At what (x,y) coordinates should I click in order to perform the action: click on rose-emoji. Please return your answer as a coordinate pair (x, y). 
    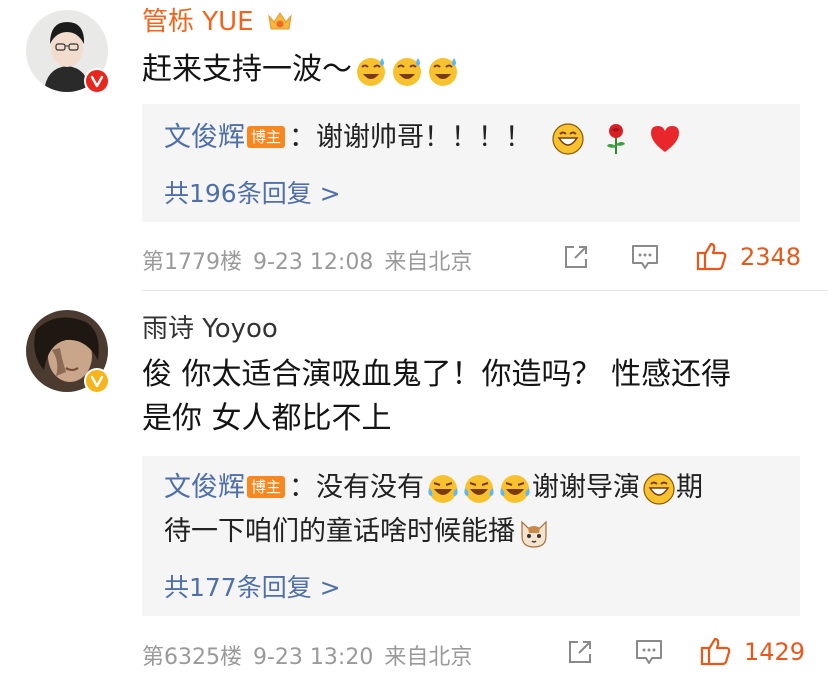
    Looking at the image, I should click on (616, 138).